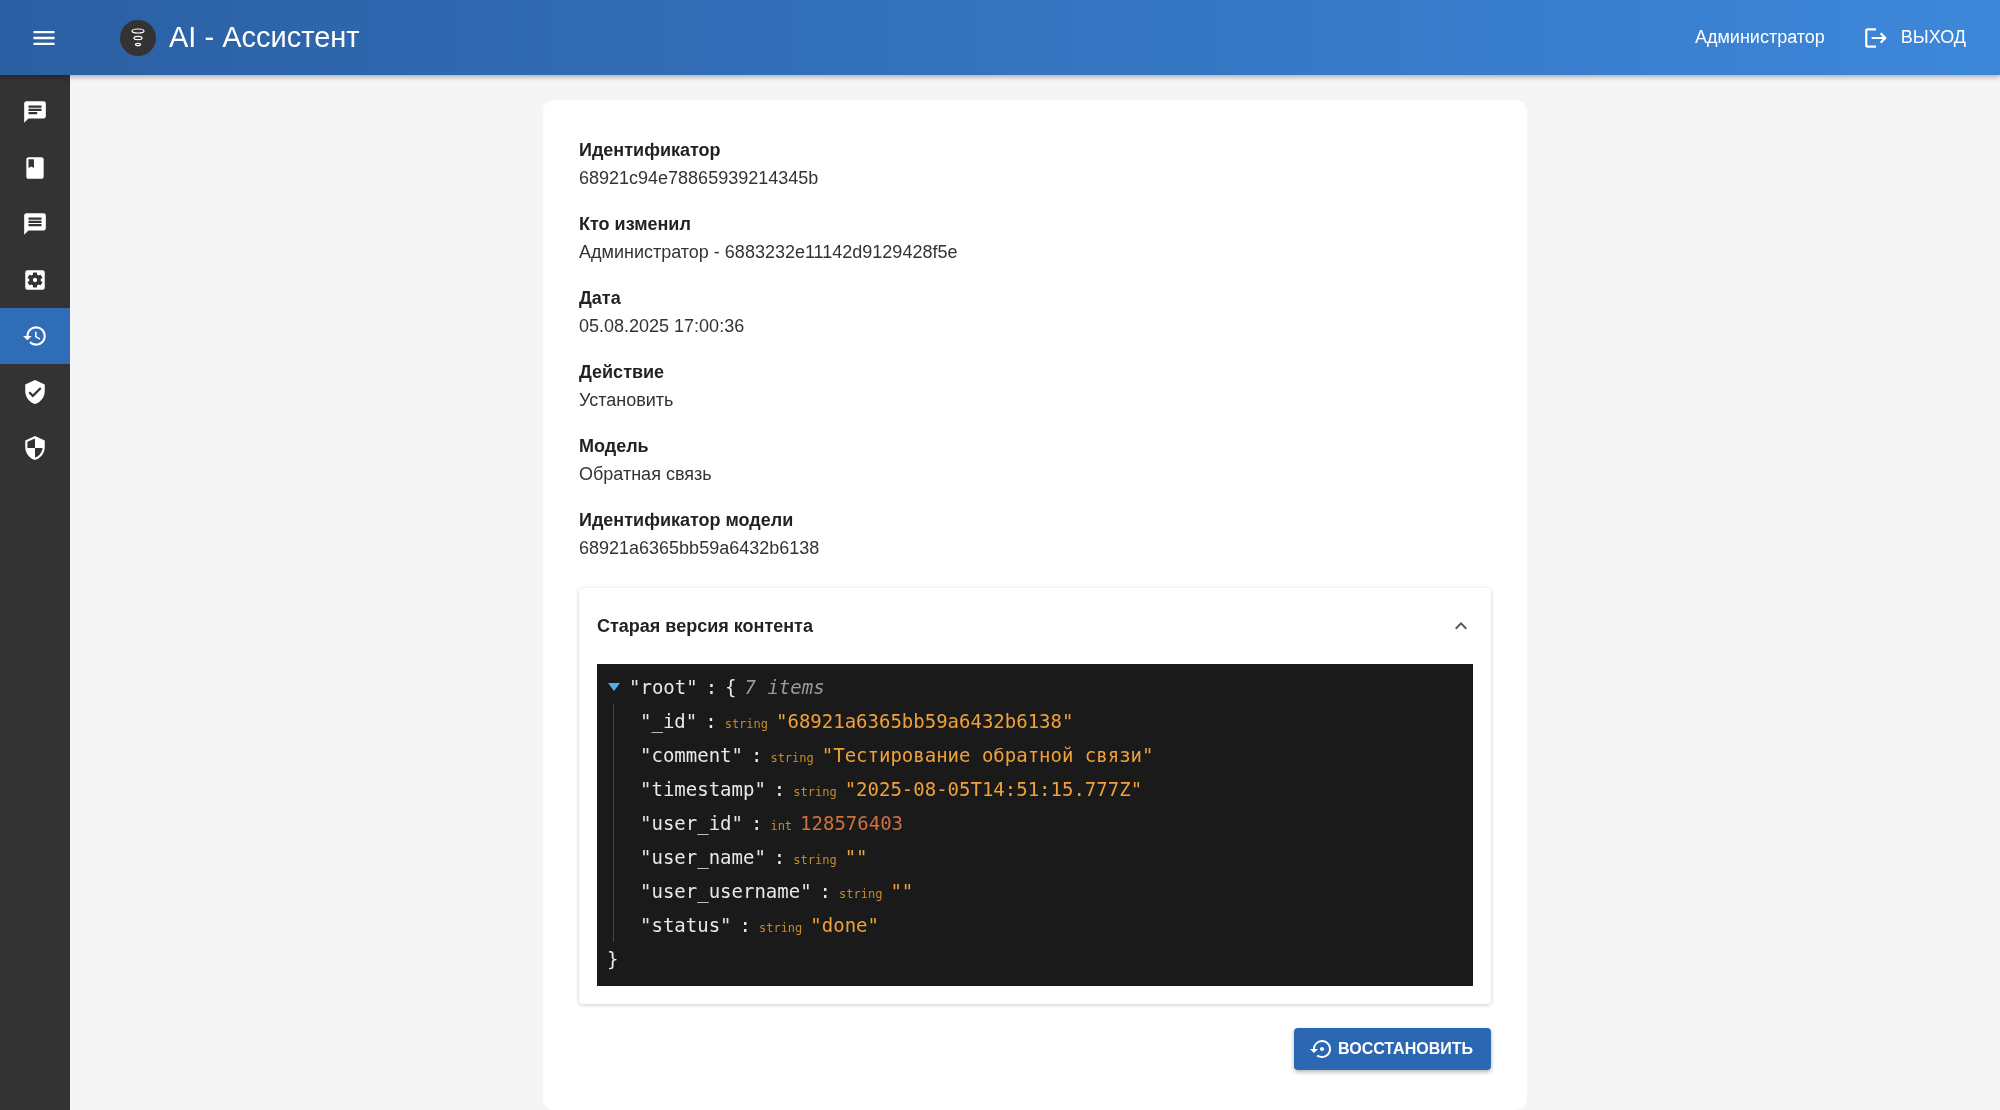 Image resolution: width=2000 pixels, height=1110 pixels. What do you see at coordinates (627, 400) in the screenshot?
I see `field-value: Установить` at bounding box center [627, 400].